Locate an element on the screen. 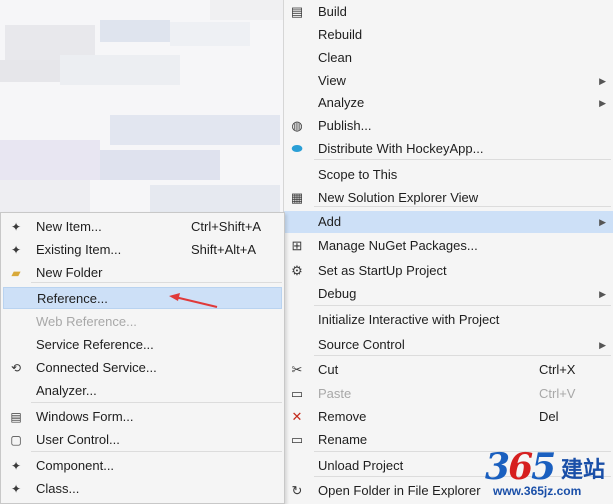 The height and width of the screenshot is (504, 613). menu-item-label: Remove is located at coordinates (342, 416).